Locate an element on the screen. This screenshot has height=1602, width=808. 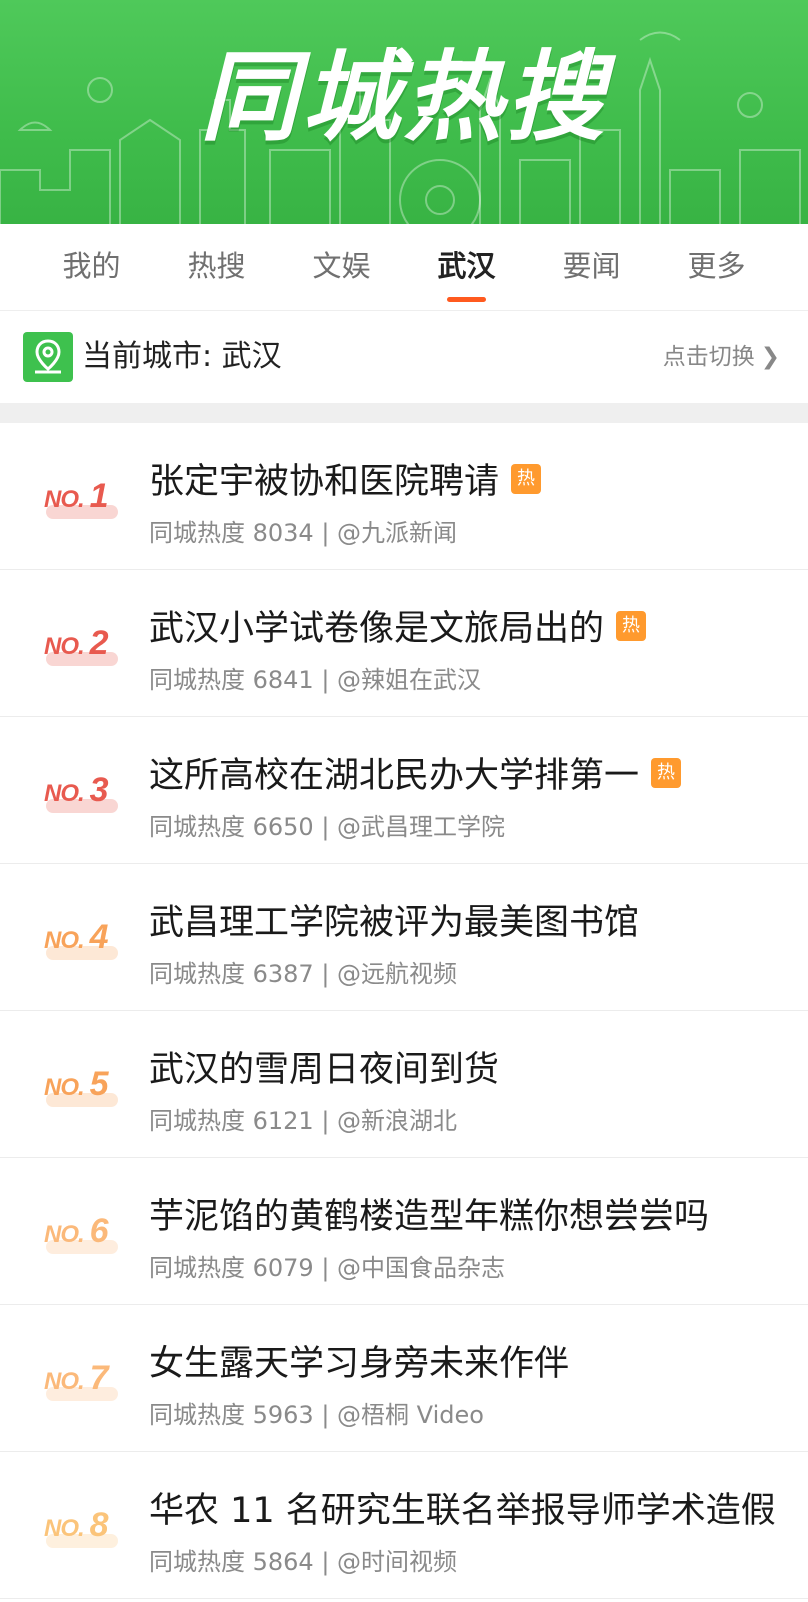
list-item: NO. 6 芋泥馅的黄鹤楼造型年糕你想尝尝吗同城热度 6079 | @中国食品杂志 is located at coordinates (404, 1231).